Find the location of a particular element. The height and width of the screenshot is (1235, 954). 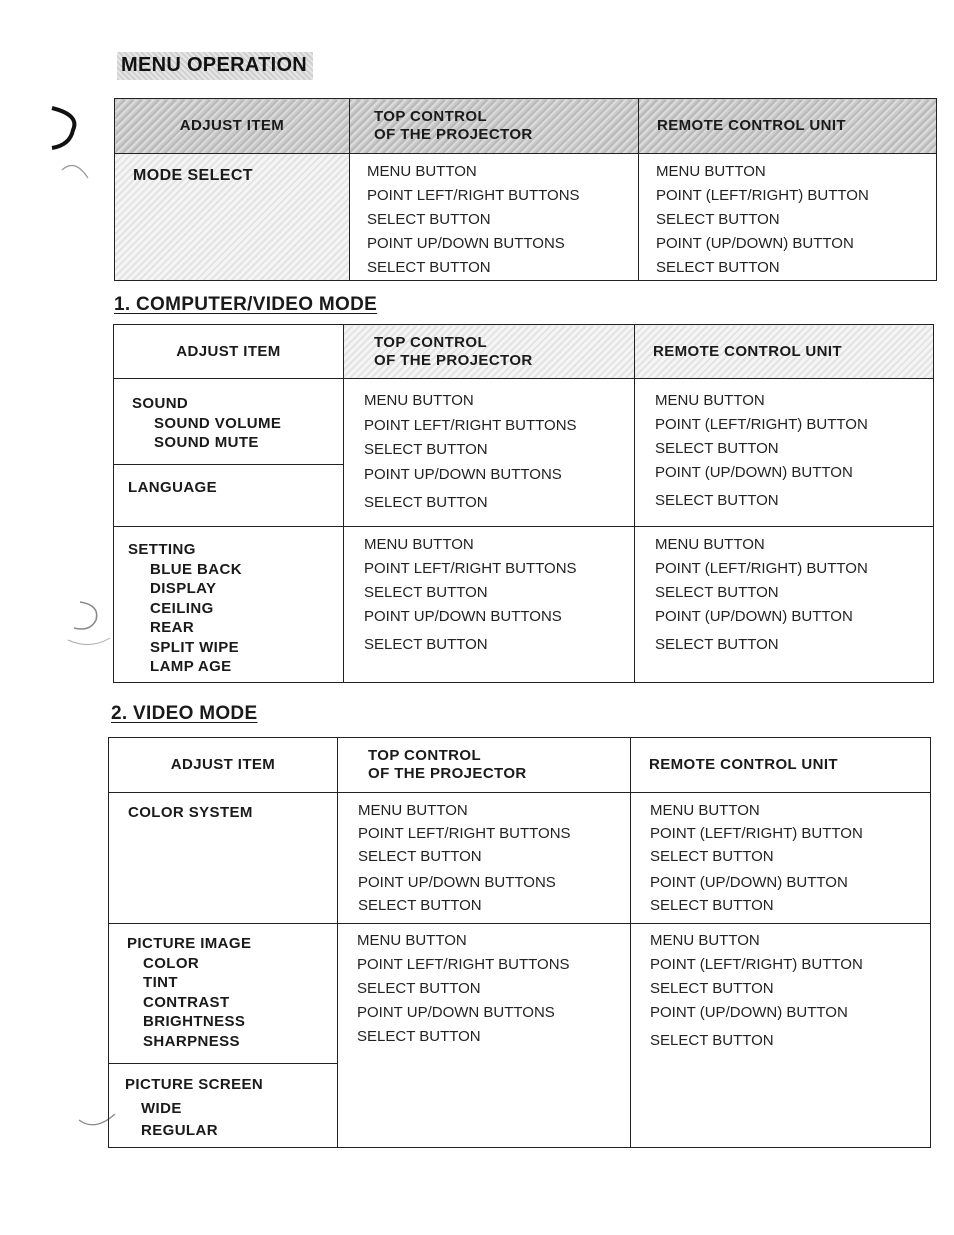

adjust-item-cell: SOUND SOUND VOLUME SOUND MUTE is located at coordinates (228, 421).